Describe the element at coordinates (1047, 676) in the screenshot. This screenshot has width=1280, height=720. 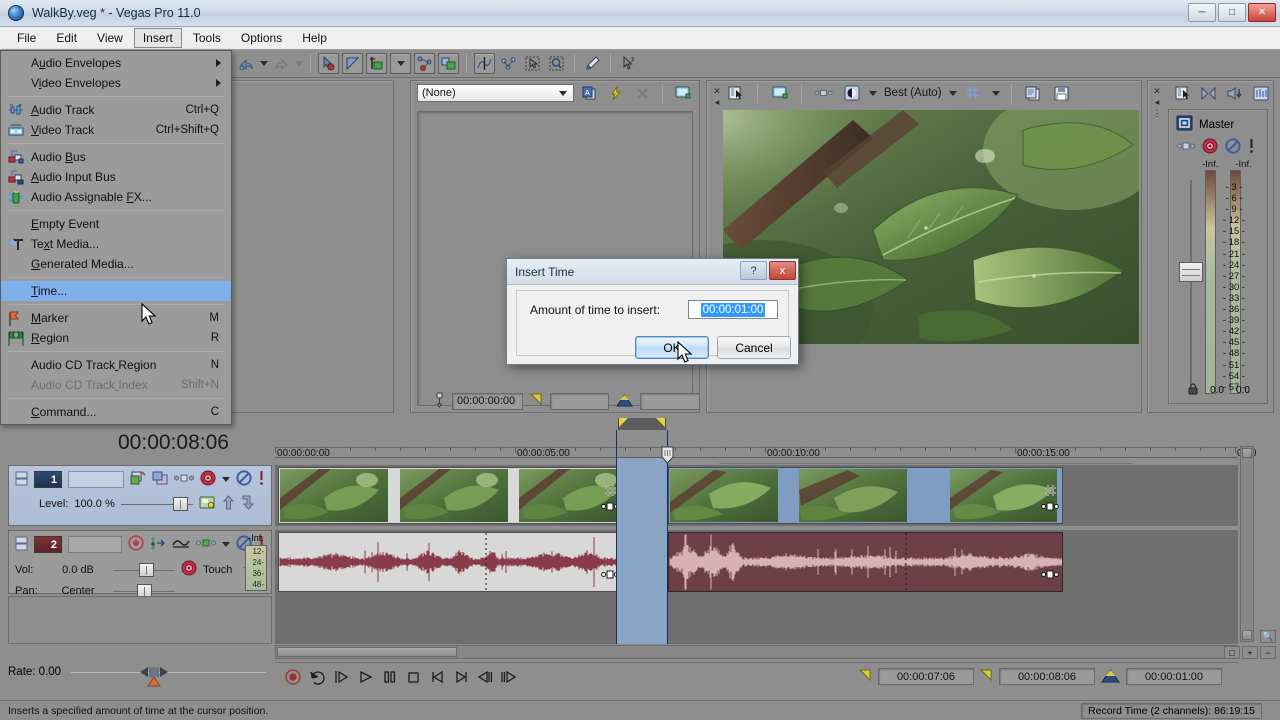
I see `transport-end-timecode: 00:00:08:06` at that location.